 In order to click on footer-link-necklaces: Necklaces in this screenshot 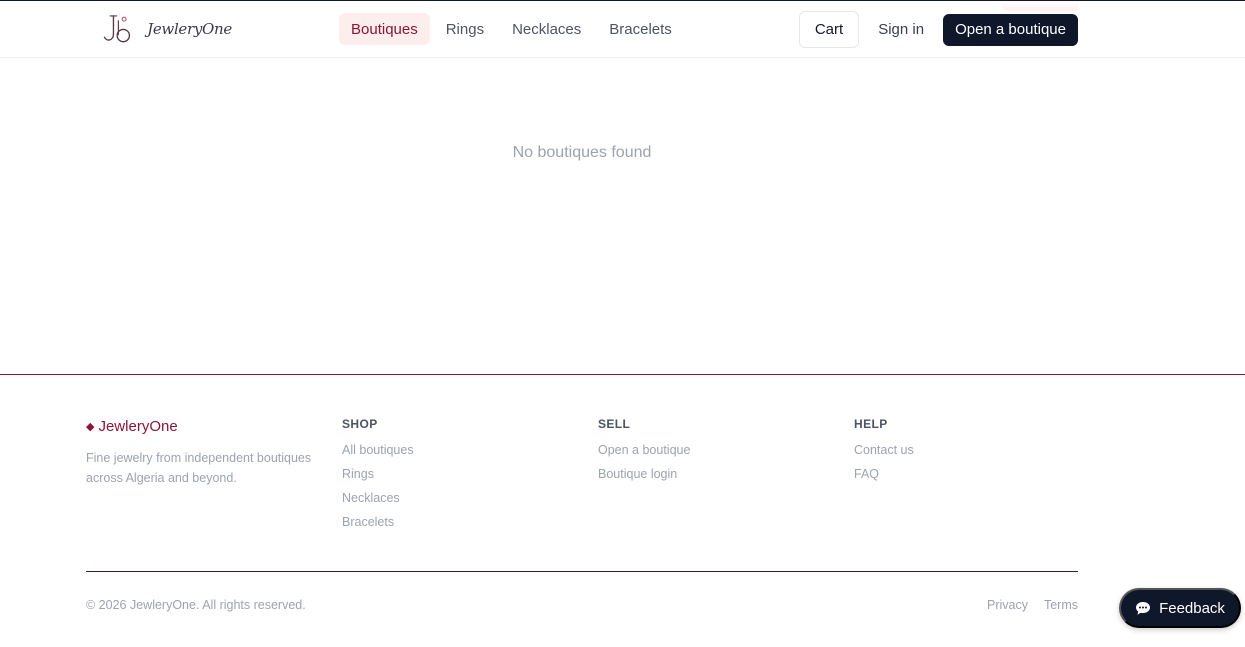, I will do `click(378, 501)`.